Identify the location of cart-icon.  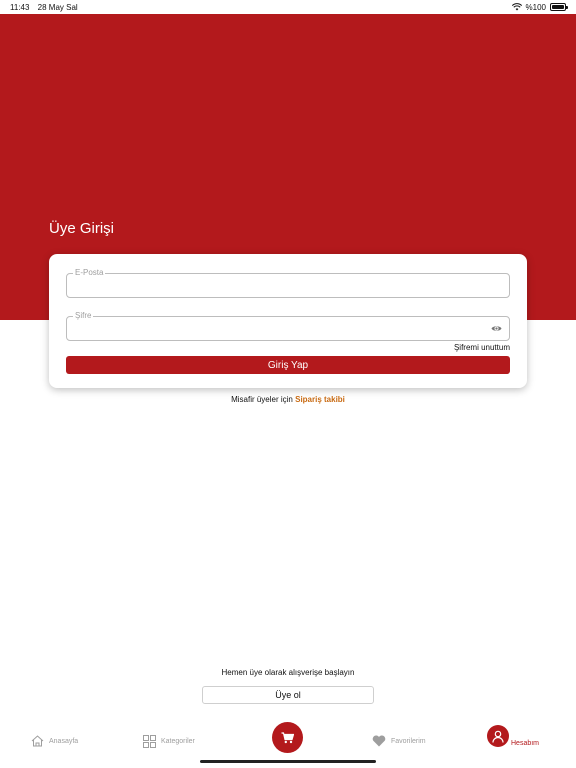
(287, 737).